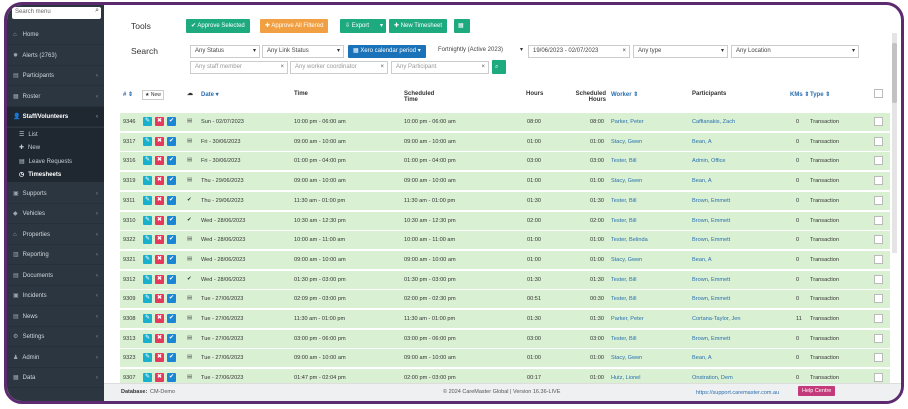 This screenshot has width=908, height=409. I want to click on sidebar-item-settings: ⚙ Settings ‹, so click(55, 337).